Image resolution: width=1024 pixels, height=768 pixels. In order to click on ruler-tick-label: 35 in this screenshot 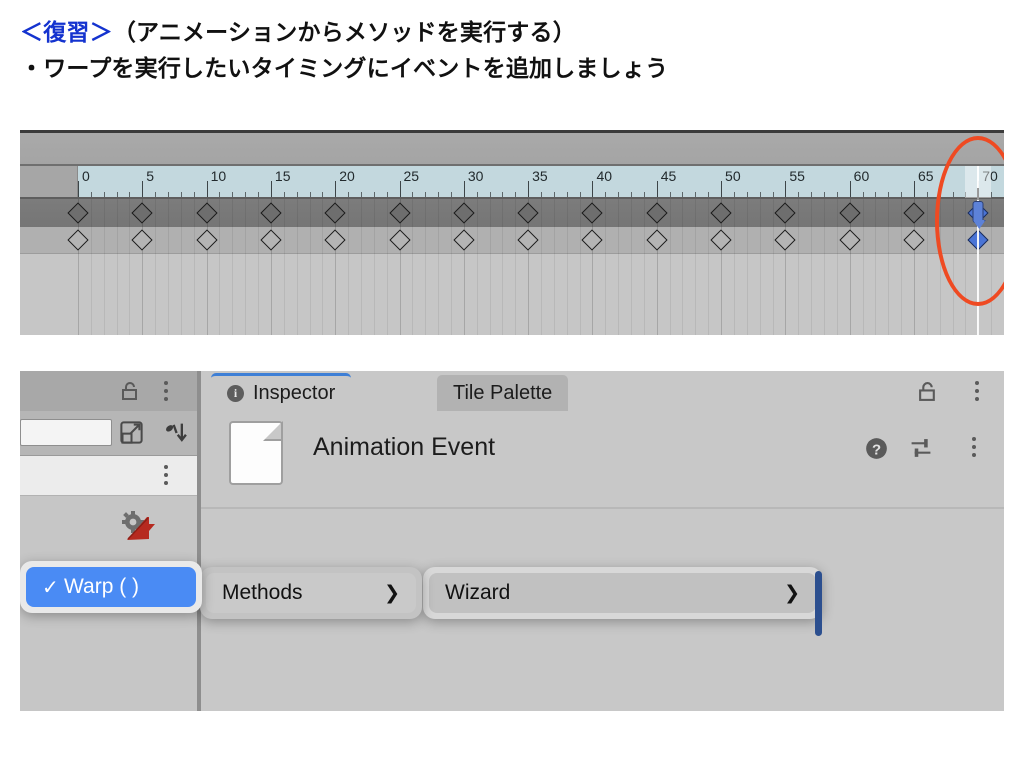, I will do `click(540, 176)`.